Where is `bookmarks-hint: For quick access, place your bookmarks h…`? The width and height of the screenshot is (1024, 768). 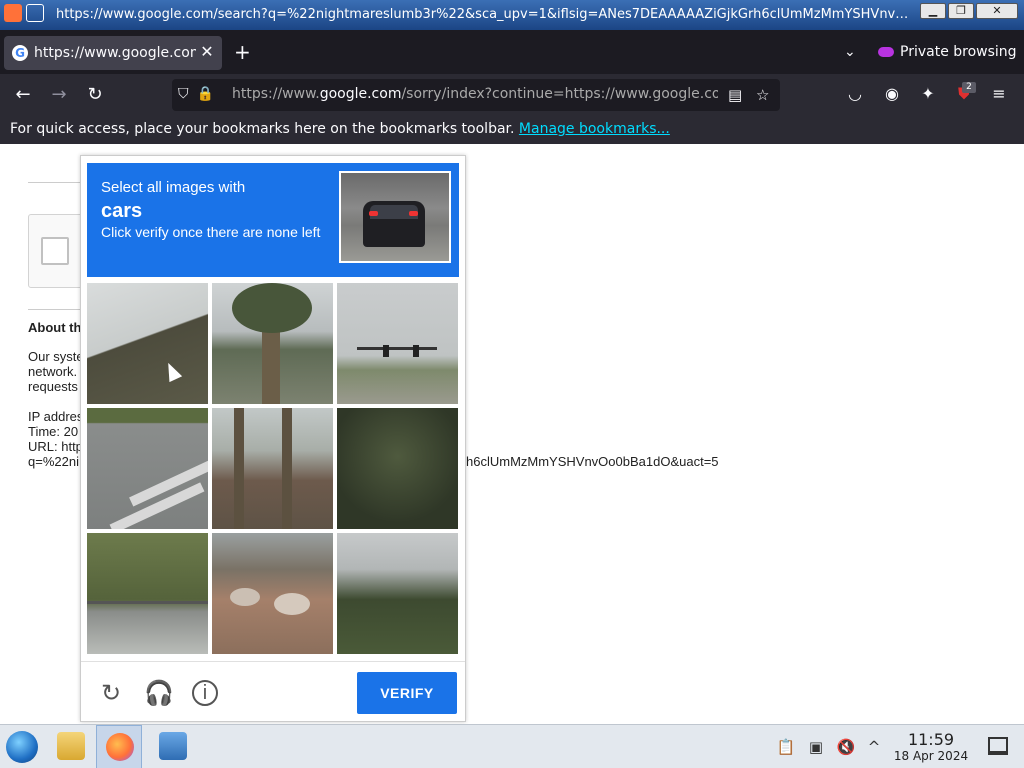
bookmarks-hint: For quick access, place your bookmarks h… is located at coordinates (262, 129).